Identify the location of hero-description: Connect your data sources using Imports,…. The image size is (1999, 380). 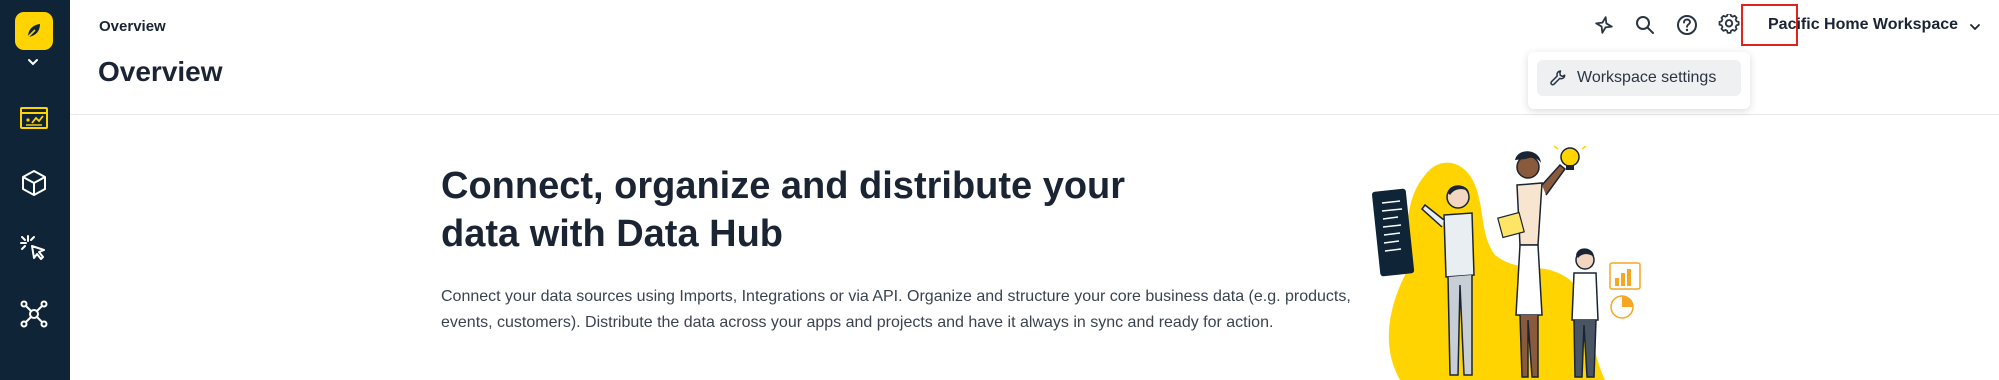
(896, 309).